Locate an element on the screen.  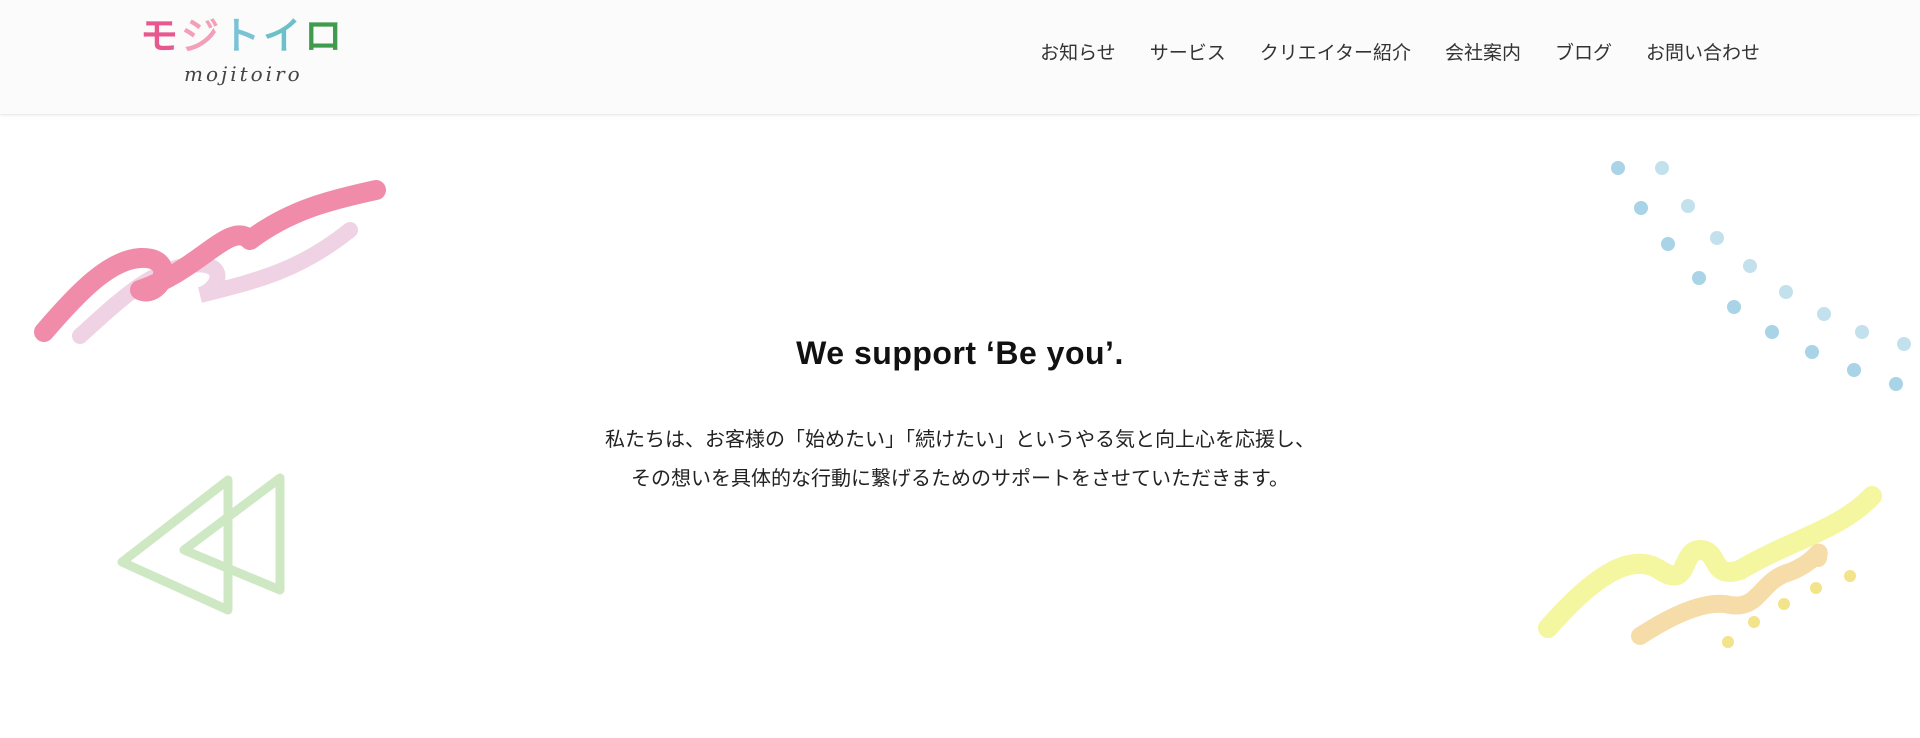
yellow-brush-decoration is located at coordinates (1710, 567).